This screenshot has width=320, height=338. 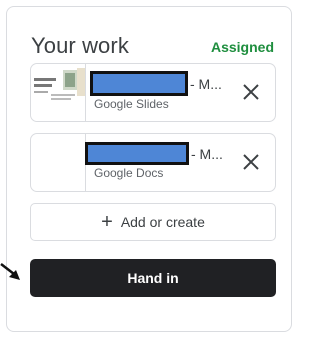 What do you see at coordinates (13, 275) in the screenshot?
I see `arrow-pointer-icon` at bounding box center [13, 275].